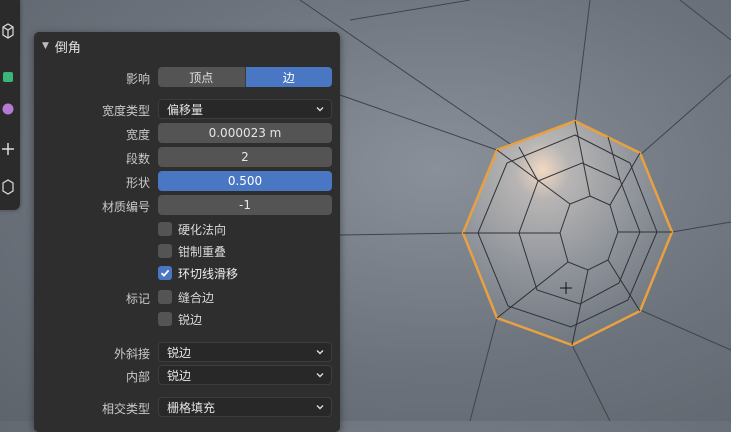 The width and height of the screenshot is (731, 432). Describe the element at coordinates (125, 111) in the screenshot. I see `width-type-label: 宽度类型` at that location.